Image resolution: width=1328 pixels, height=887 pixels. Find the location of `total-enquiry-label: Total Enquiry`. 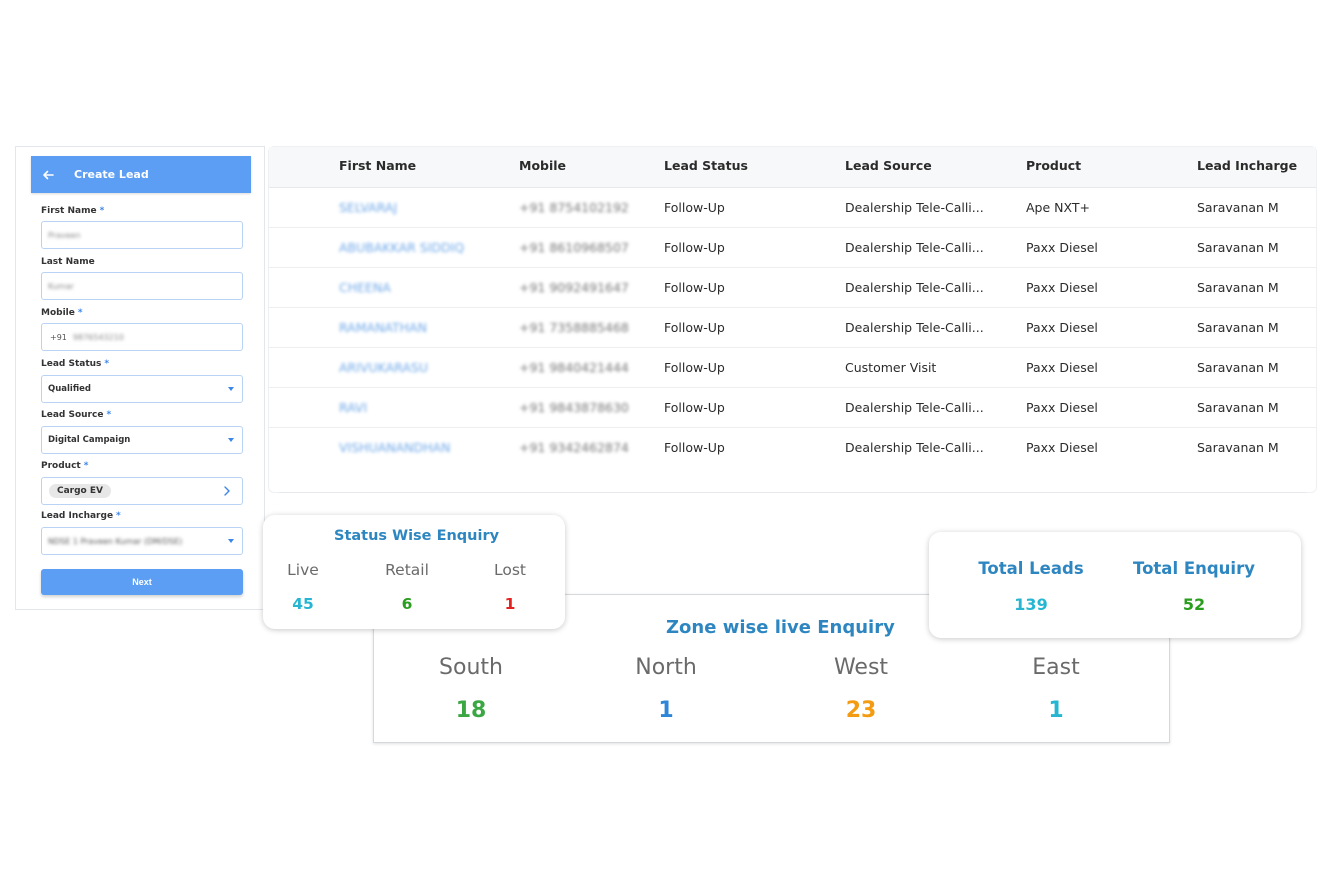

total-enquiry-label: Total Enquiry is located at coordinates (1194, 568).